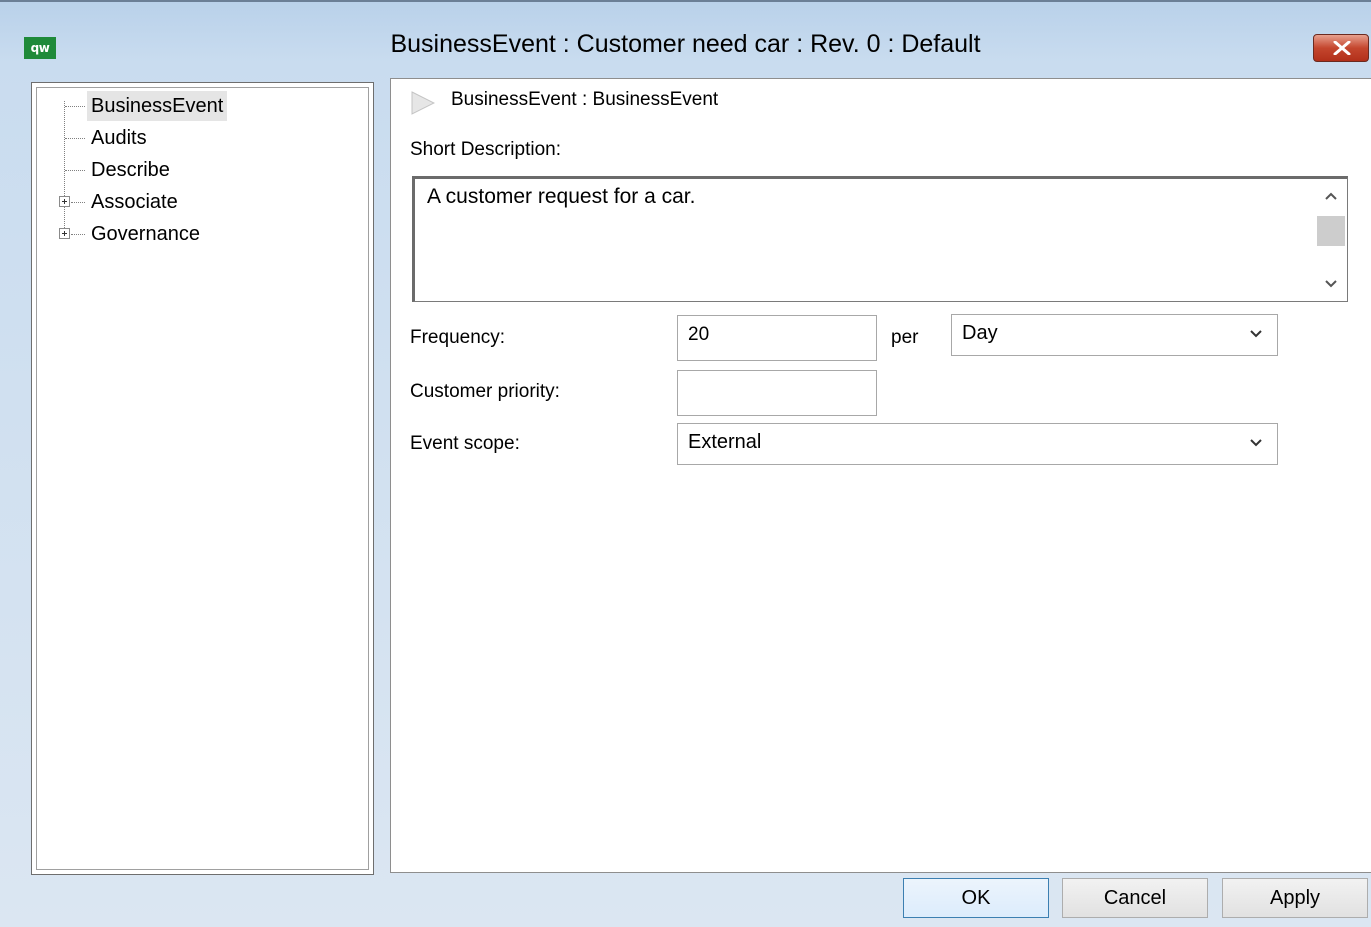  Describe the element at coordinates (157, 106) in the screenshot. I see `tree-item-label: BusinessEvent` at that location.